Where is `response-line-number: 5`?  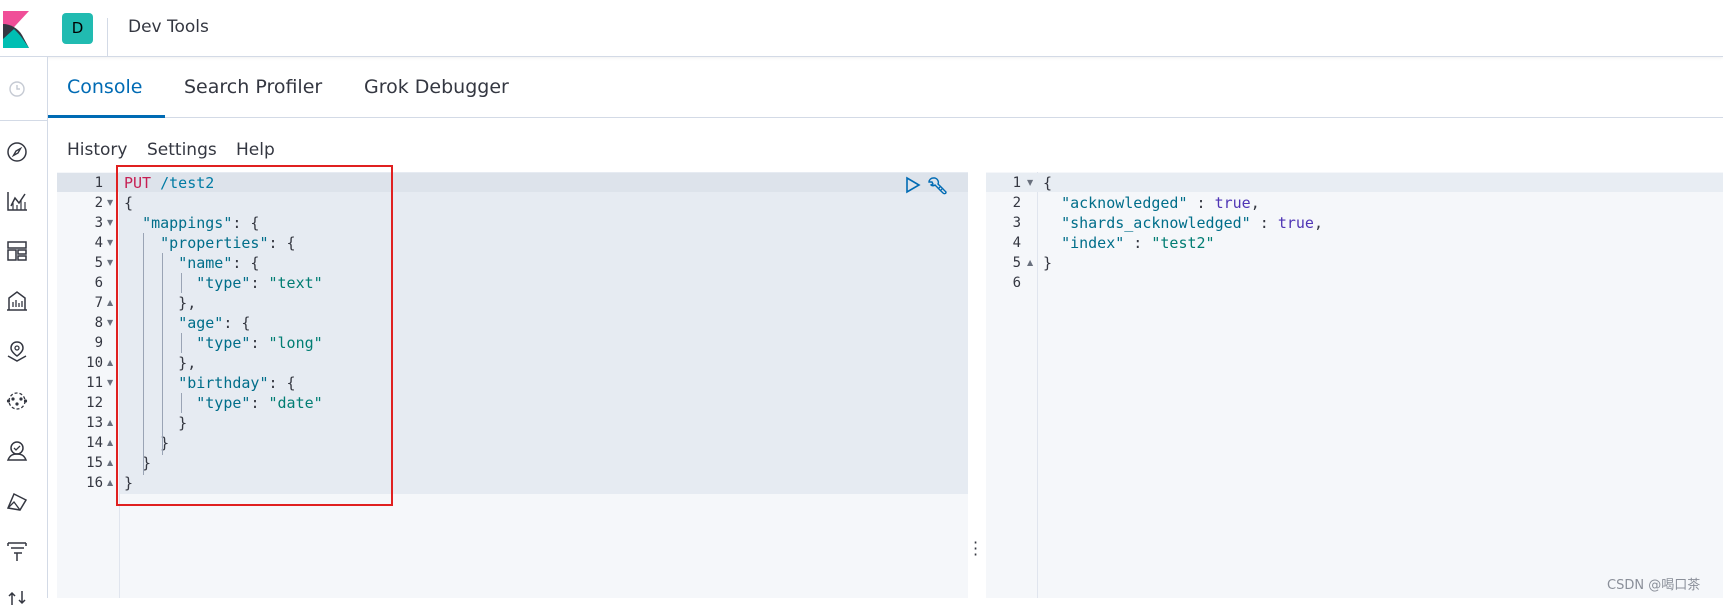 response-line-number: 5 is located at coordinates (1016, 263).